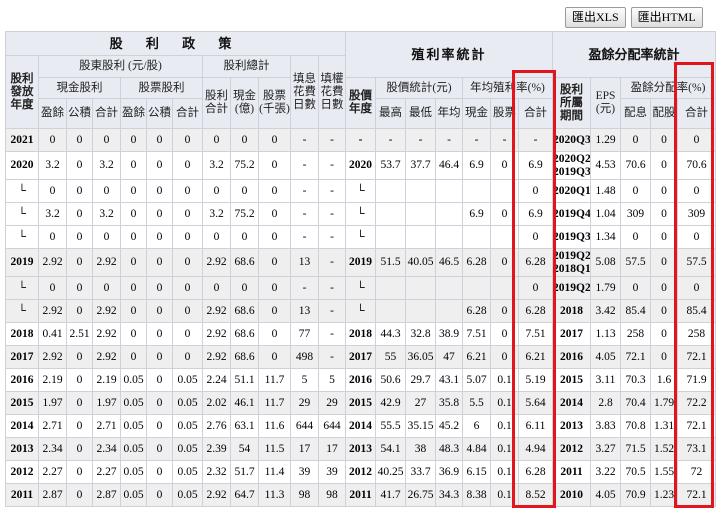  I want to click on cell-eps: 1.48, so click(606, 191).